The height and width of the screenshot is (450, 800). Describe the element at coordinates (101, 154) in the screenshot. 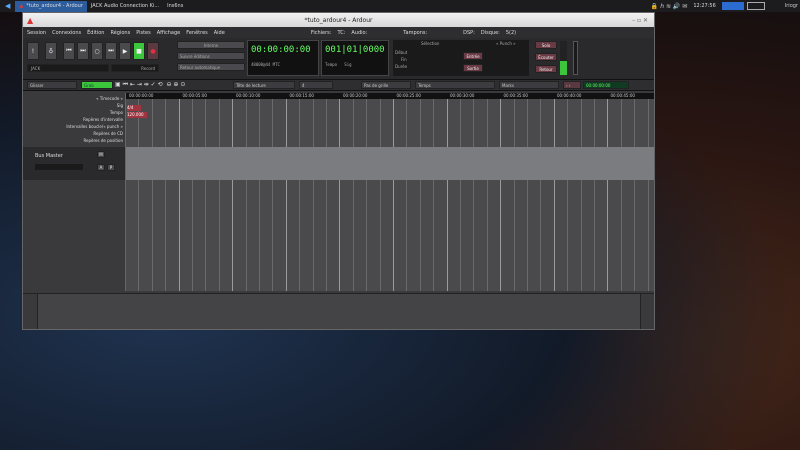

I see `mute-button: M` at that location.